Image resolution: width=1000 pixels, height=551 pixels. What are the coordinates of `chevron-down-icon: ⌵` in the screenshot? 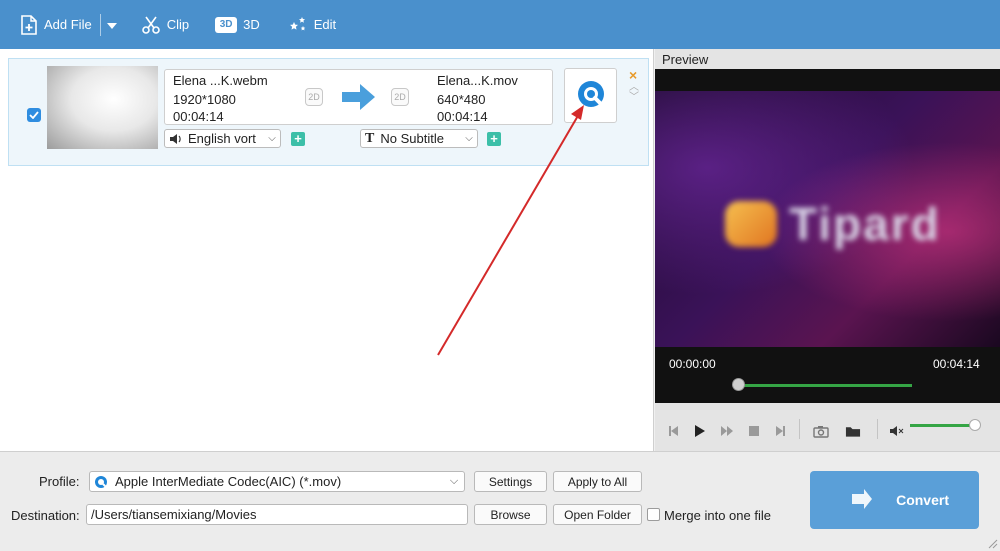 It's located at (454, 481).